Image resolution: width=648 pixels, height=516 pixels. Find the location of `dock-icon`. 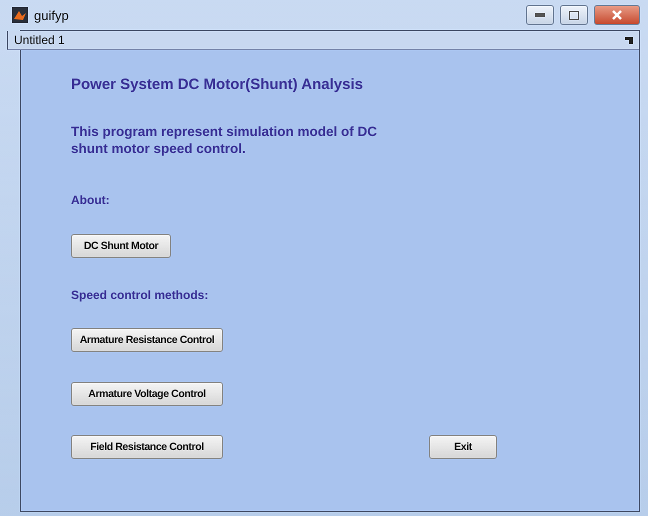

dock-icon is located at coordinates (629, 40).